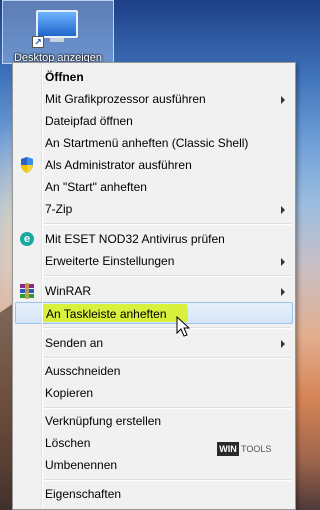 Image resolution: width=320 pixels, height=510 pixels. I want to click on mouse-cursor-icon, so click(183, 326).